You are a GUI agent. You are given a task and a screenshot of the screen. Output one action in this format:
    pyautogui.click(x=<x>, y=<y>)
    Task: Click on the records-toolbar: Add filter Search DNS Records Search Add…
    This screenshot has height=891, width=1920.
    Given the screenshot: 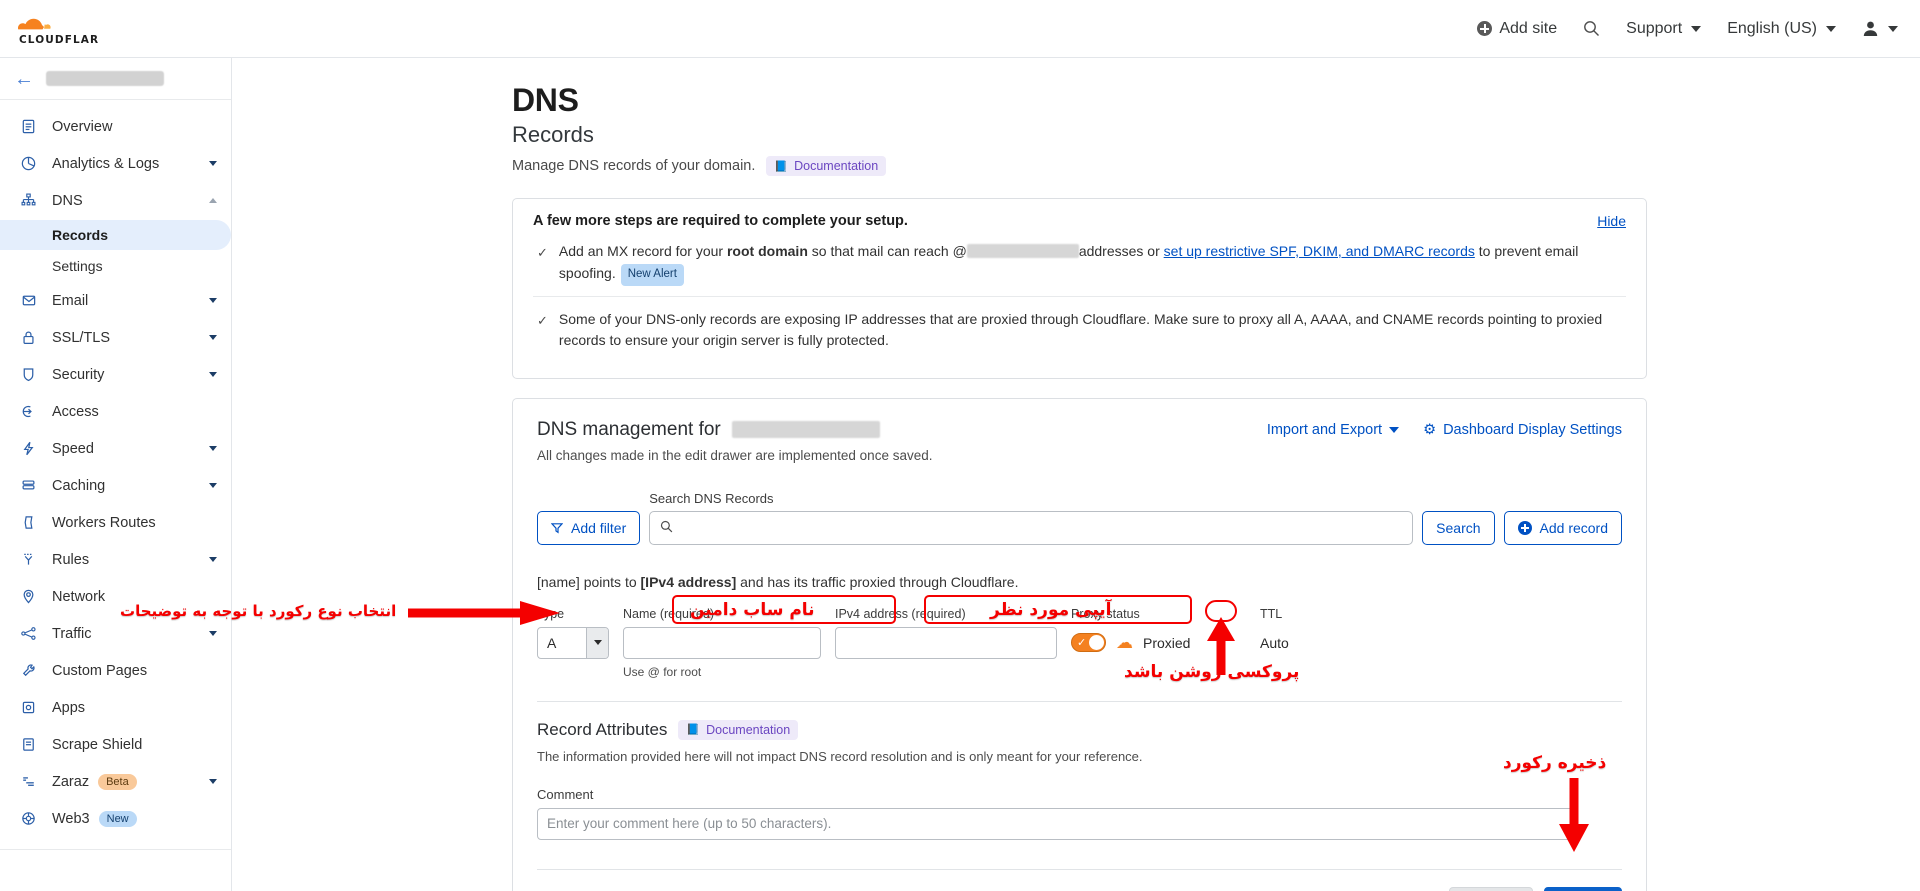 What is the action you would take?
    pyautogui.click(x=1079, y=518)
    